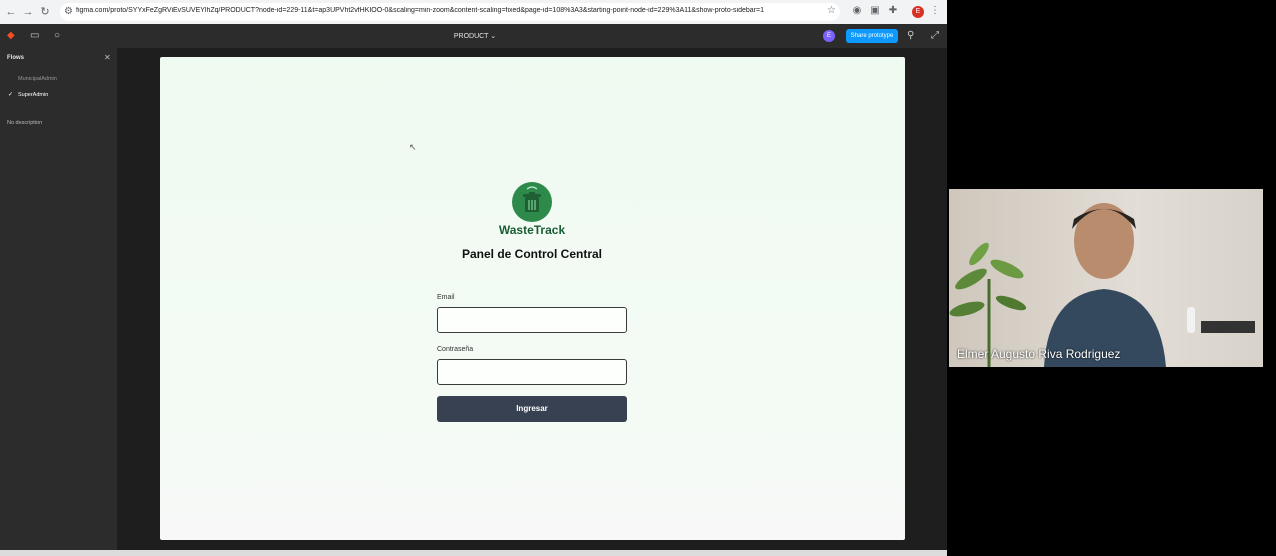 The width and height of the screenshot is (1276, 556). Describe the element at coordinates (875, 11) in the screenshot. I see `translate-icon: ▣` at that location.